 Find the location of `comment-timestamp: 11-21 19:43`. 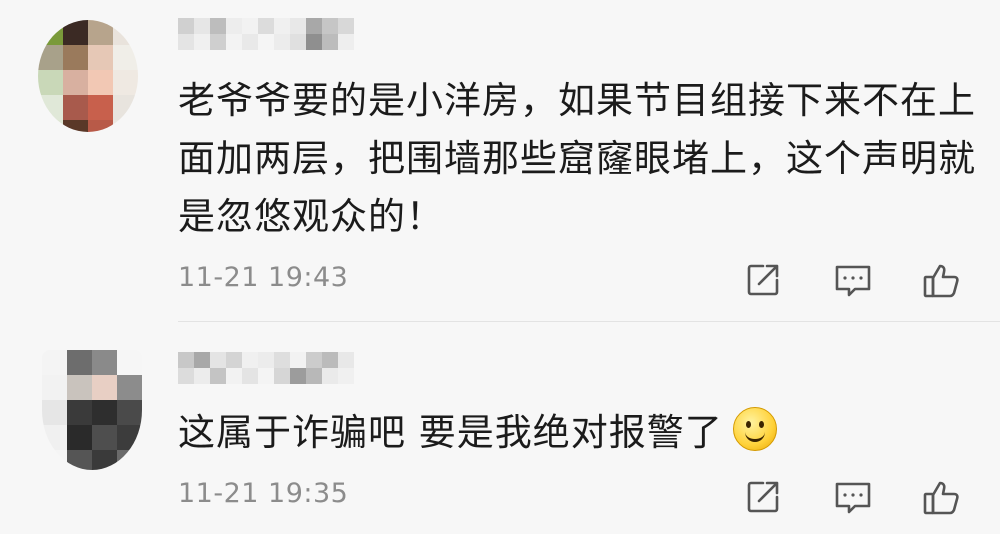

comment-timestamp: 11-21 19:43 is located at coordinates (263, 277).